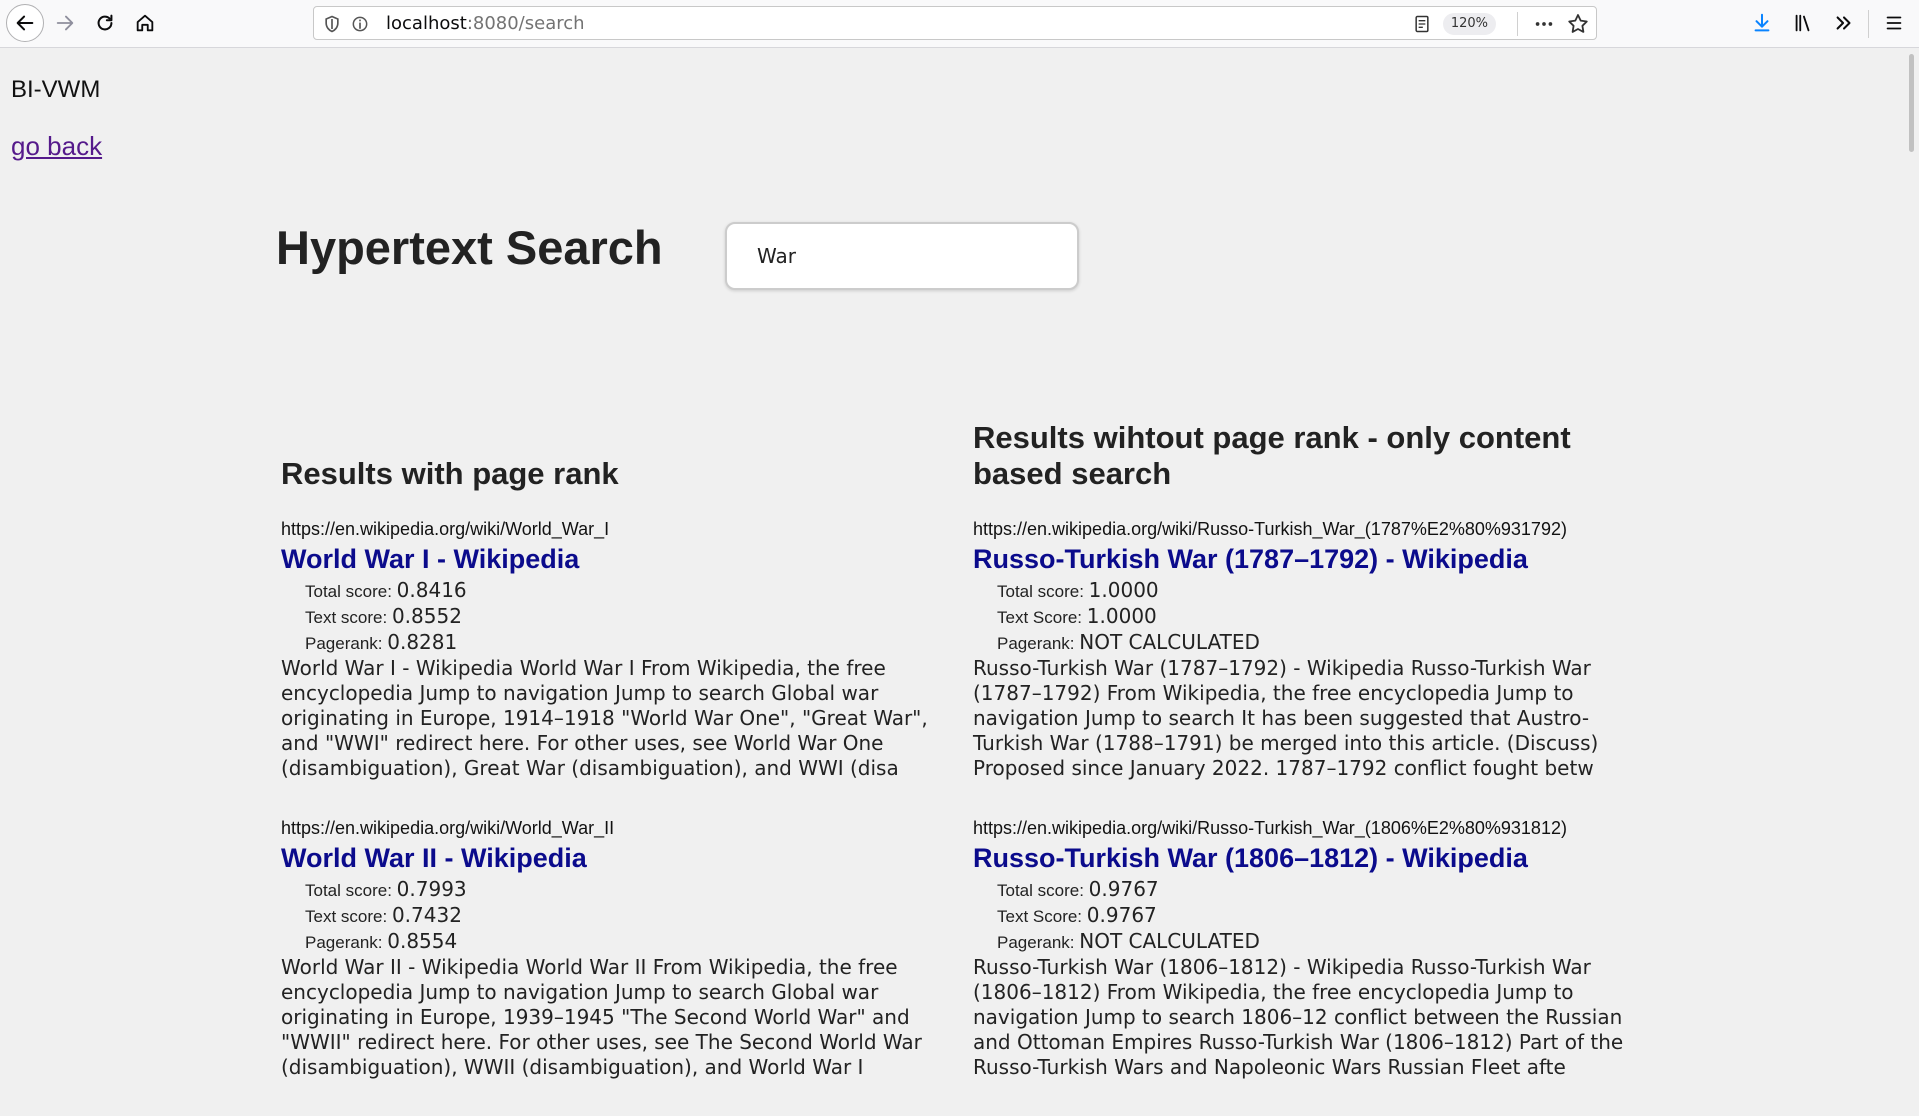 The image size is (1919, 1116). I want to click on forward-button, so click(65, 23).